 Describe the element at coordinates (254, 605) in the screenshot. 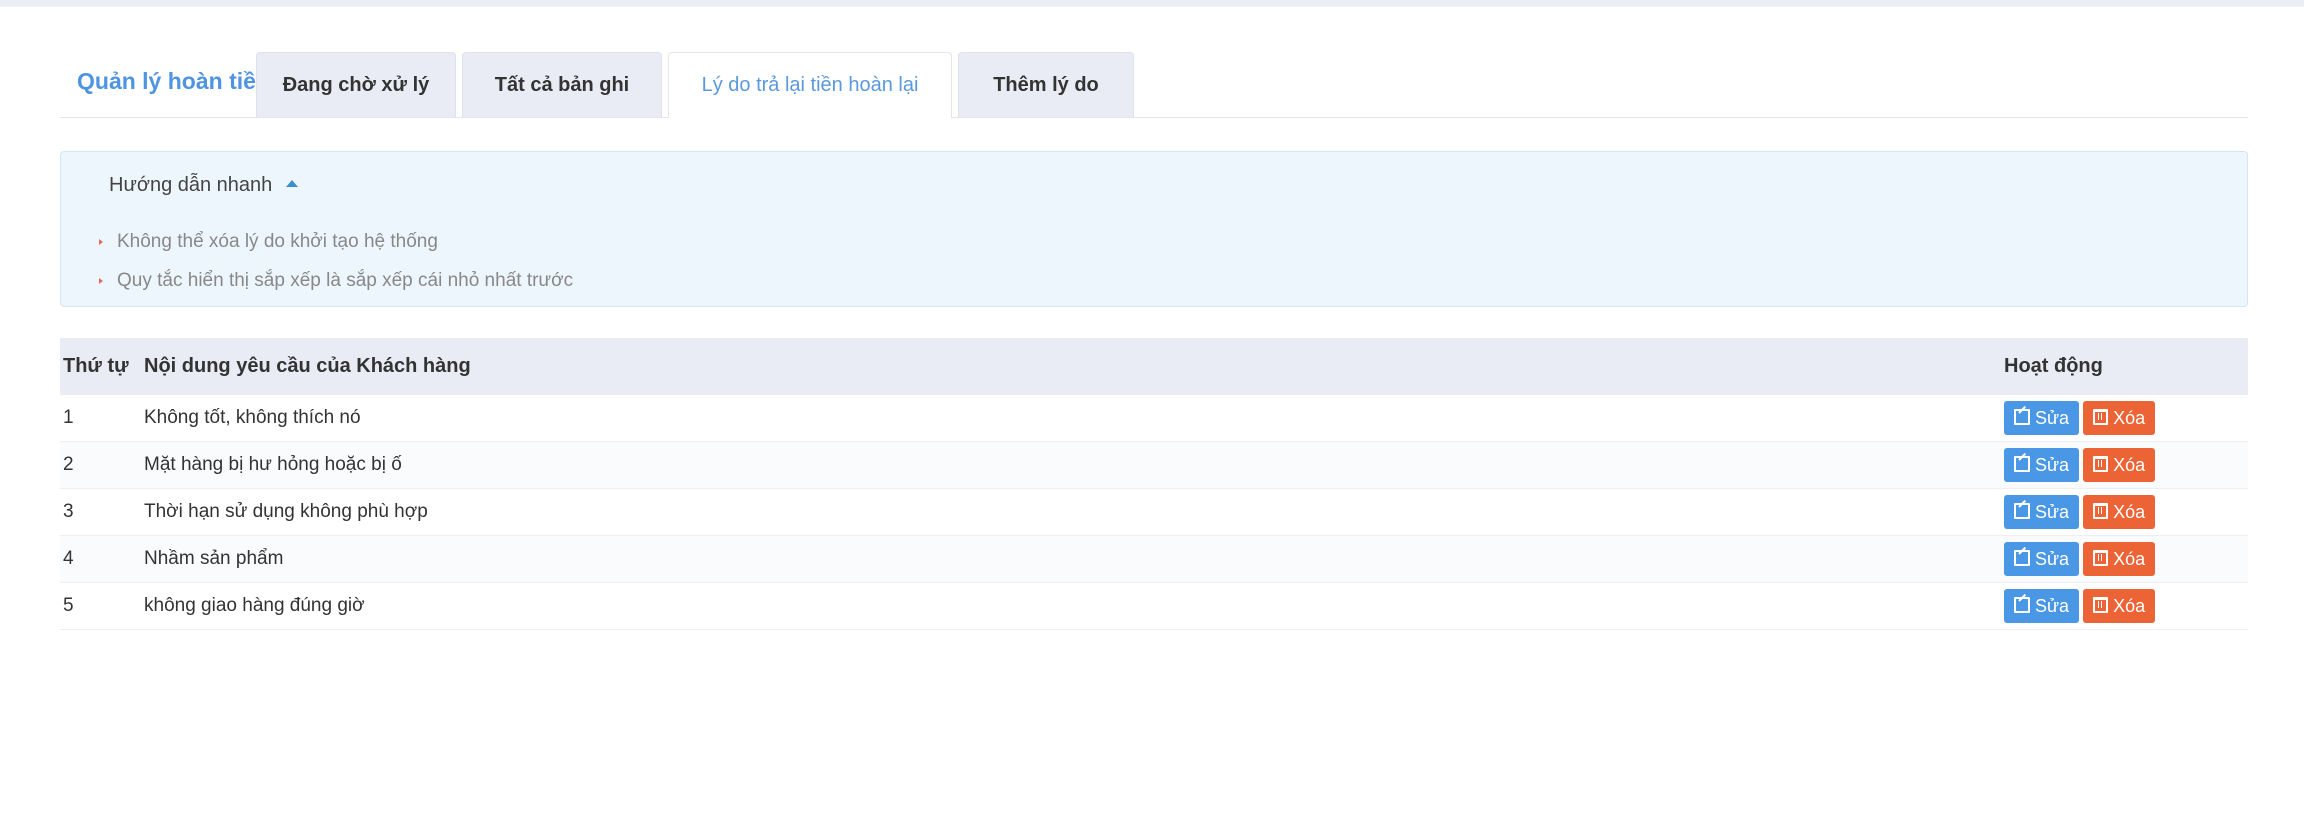

I see `row-content: không giao hàng đúng giờ` at that location.